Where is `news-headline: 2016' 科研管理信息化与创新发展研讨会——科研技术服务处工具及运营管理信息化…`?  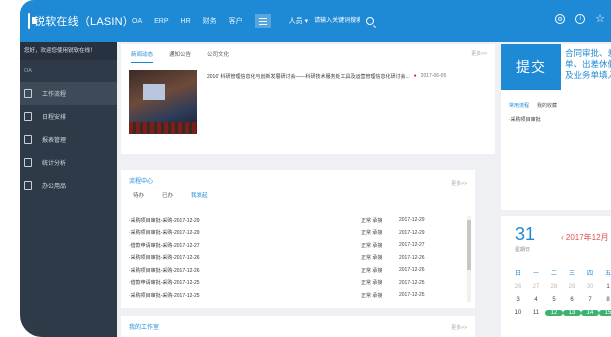
news-headline: 2016' 科研管理信息化与创新发展研讨会——科研技术服务处工具及运营管理信息化… is located at coordinates (308, 76).